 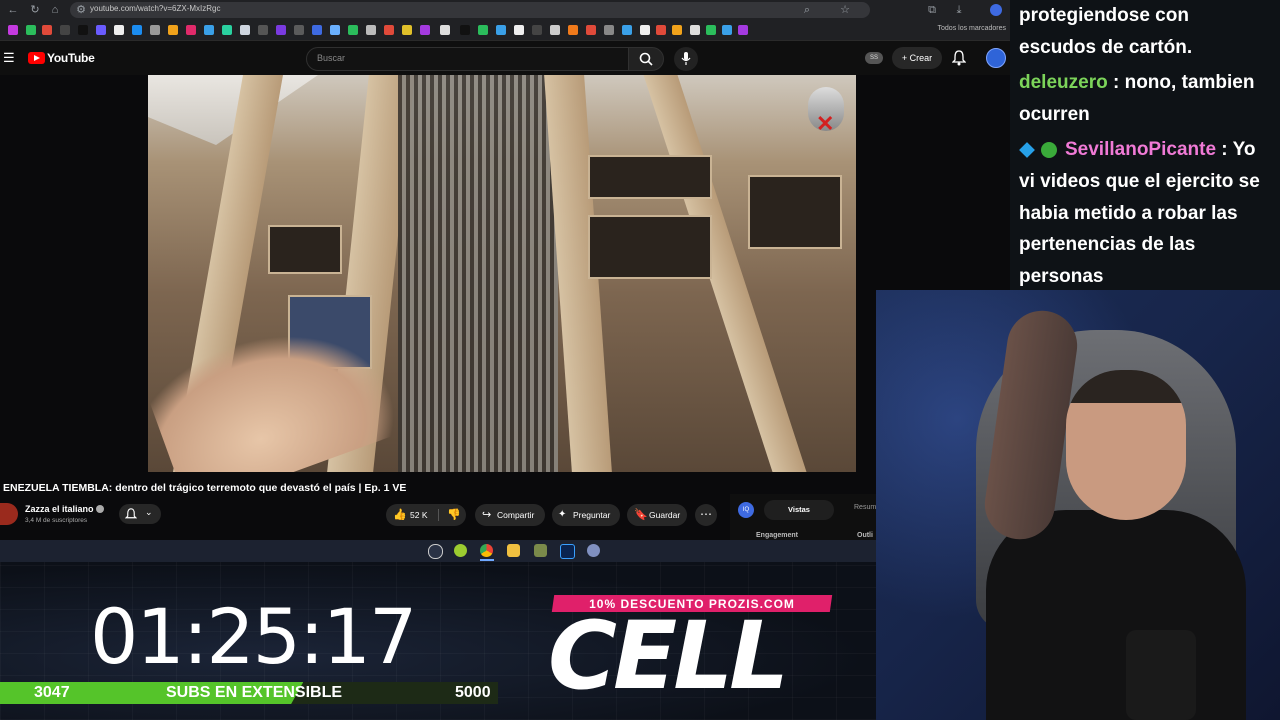 I want to click on sponsor-logo: CELL, so click(x=668, y=656).